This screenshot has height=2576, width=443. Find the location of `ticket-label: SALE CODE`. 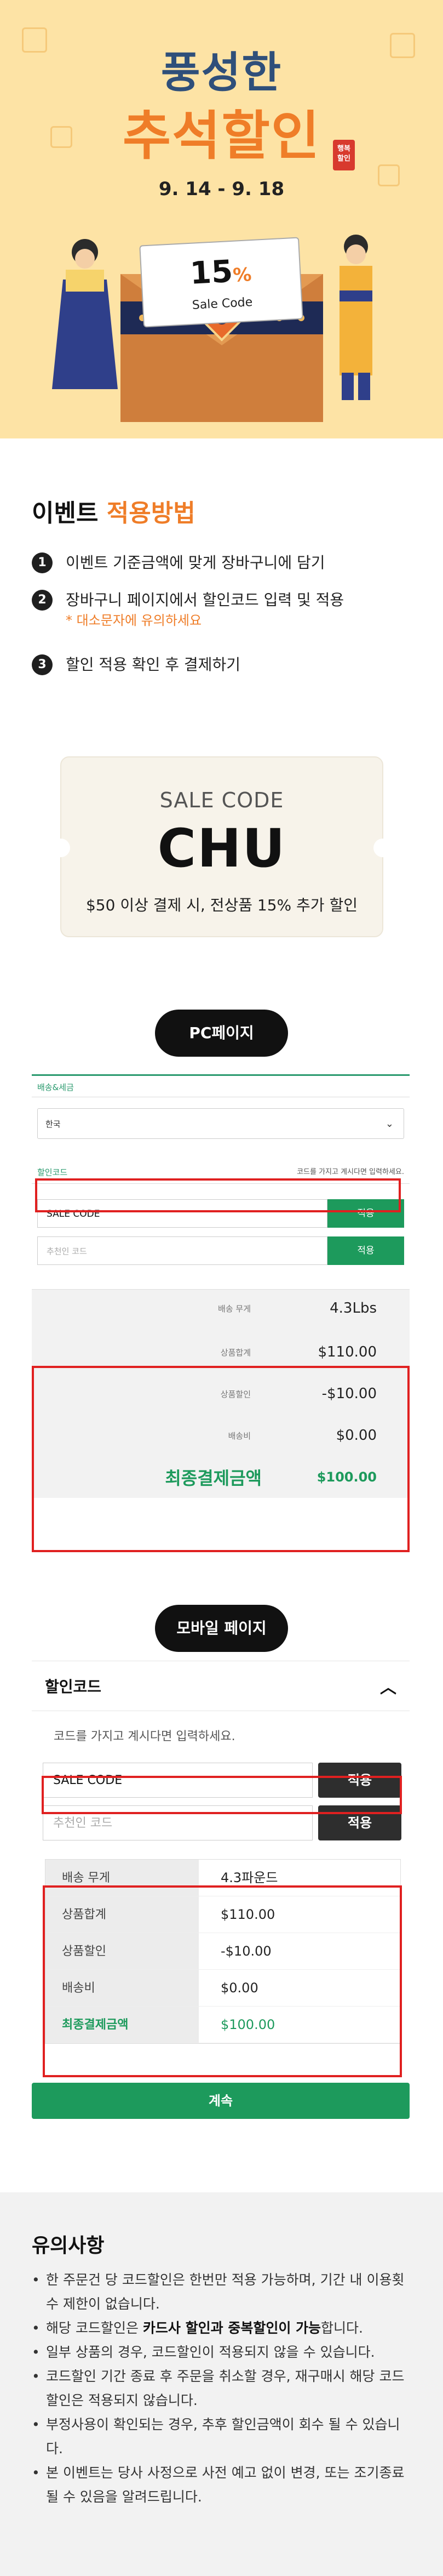

ticket-label: SALE CODE is located at coordinates (221, 800).